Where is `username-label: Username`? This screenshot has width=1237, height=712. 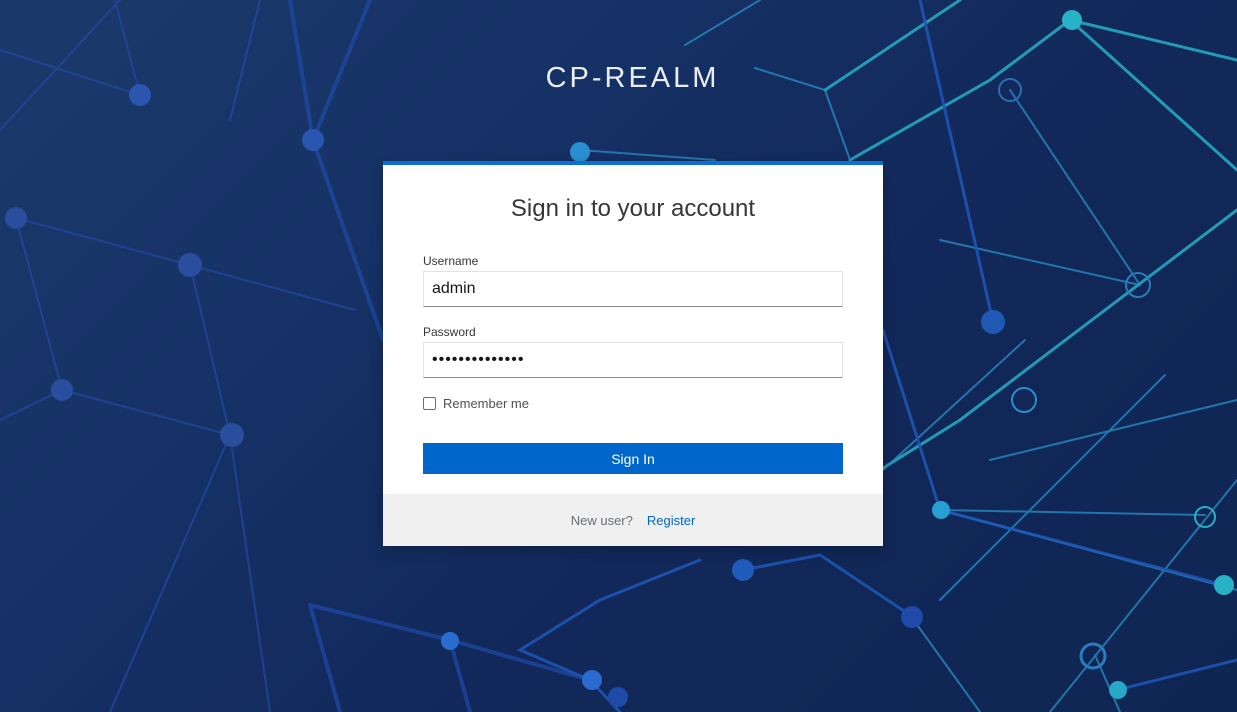 username-label: Username is located at coordinates (451, 261).